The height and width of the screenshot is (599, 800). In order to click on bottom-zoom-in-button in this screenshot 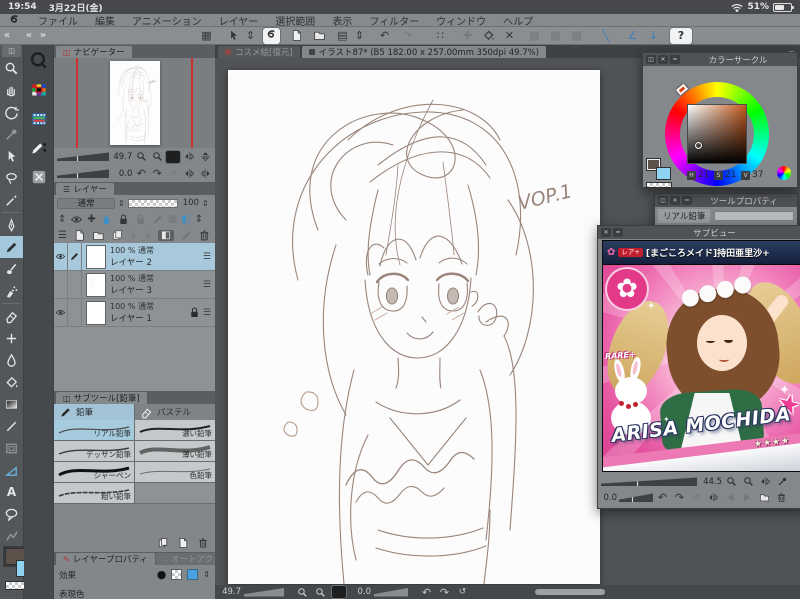, I will do `click(320, 592)`.